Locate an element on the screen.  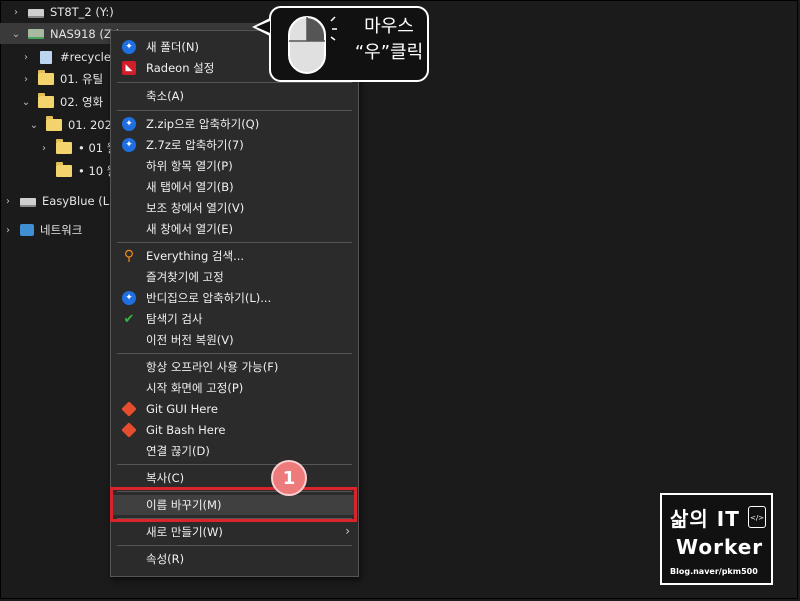
menu-item-label: 항상 오프라인 사용 가능(F) is located at coordinates (212, 367).